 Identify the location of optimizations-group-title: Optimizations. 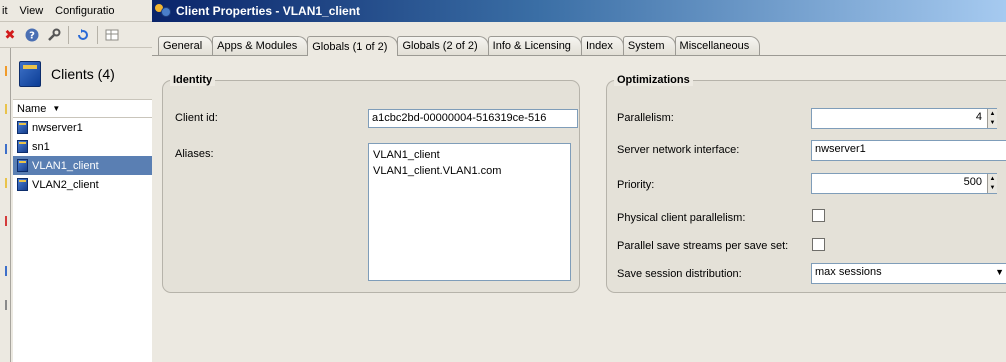
(653, 80).